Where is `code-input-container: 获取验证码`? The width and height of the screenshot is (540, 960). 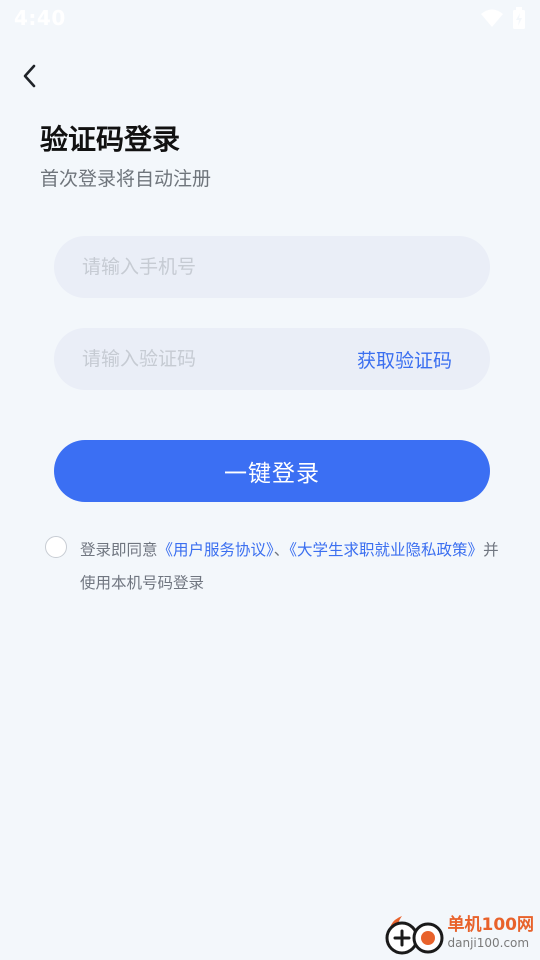 code-input-container: 获取验证码 is located at coordinates (272, 359).